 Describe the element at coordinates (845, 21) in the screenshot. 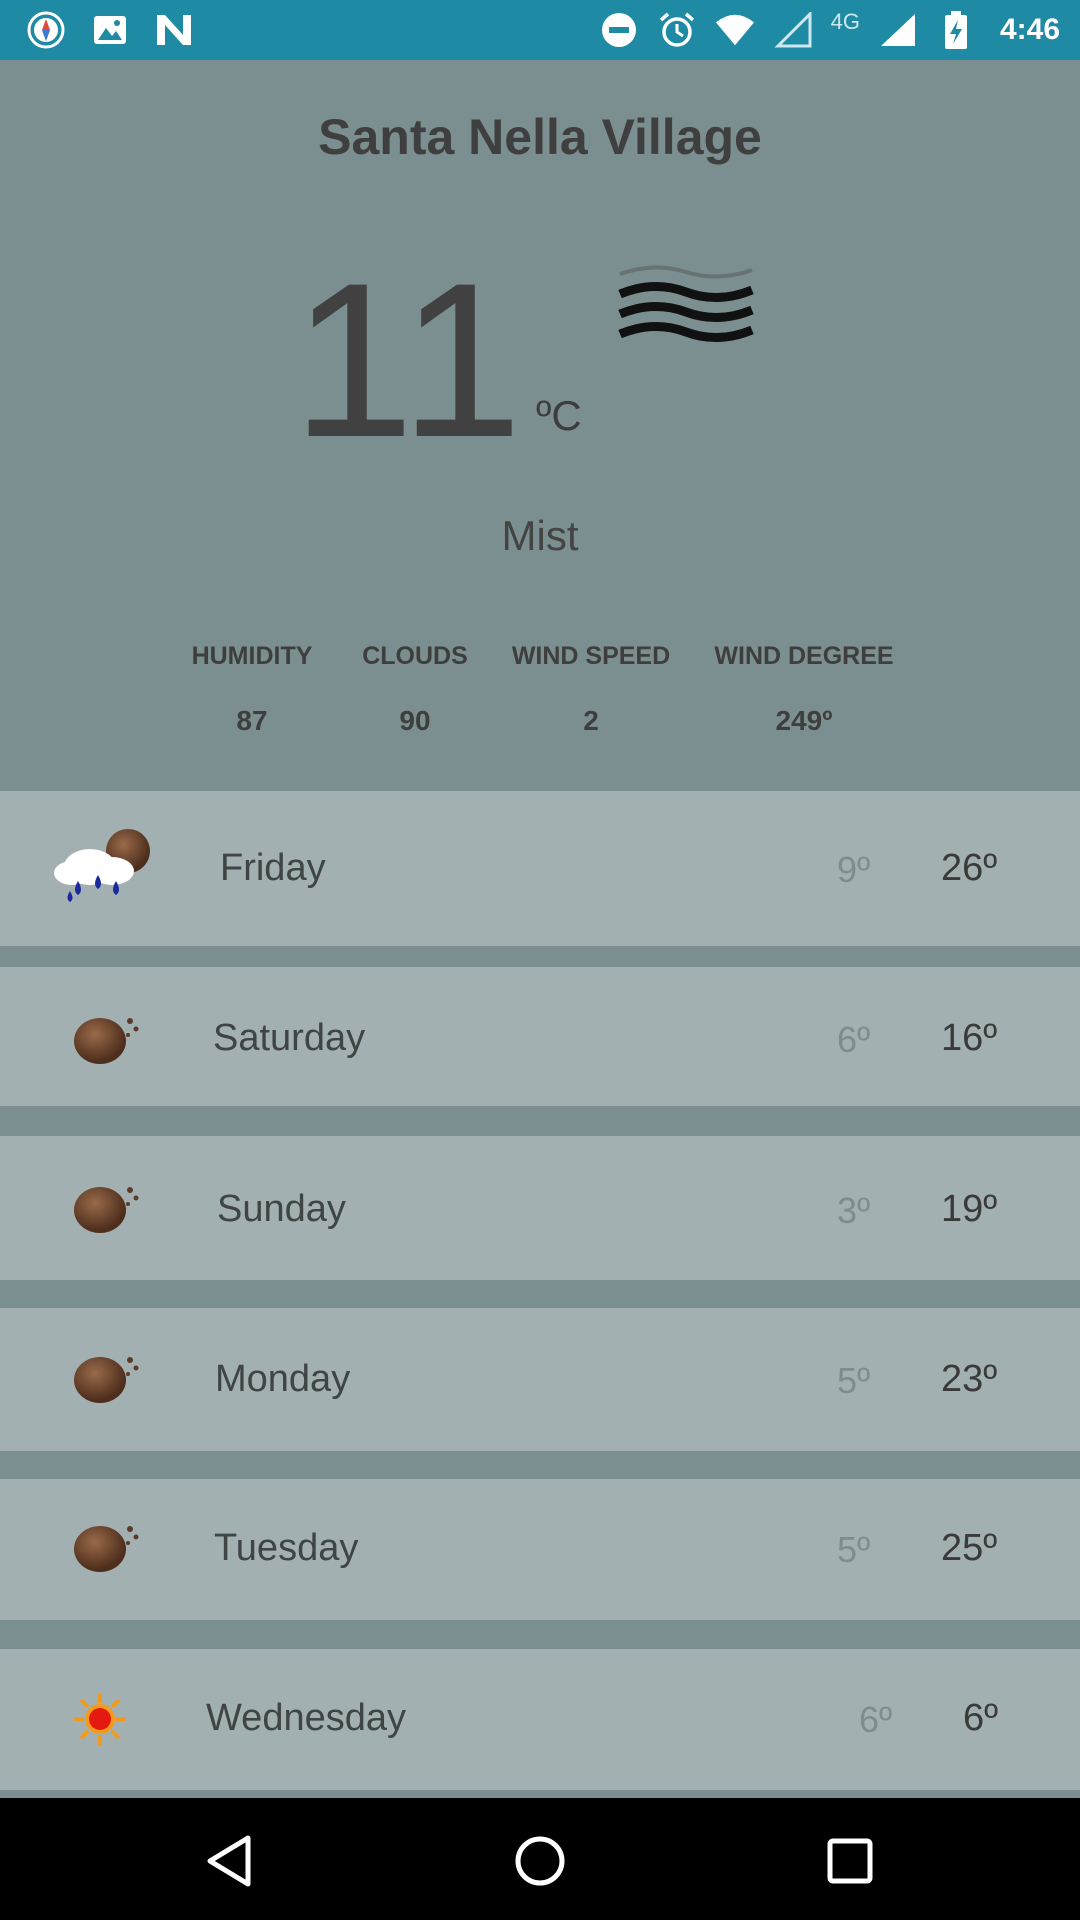

I see `network-type: 4G` at that location.